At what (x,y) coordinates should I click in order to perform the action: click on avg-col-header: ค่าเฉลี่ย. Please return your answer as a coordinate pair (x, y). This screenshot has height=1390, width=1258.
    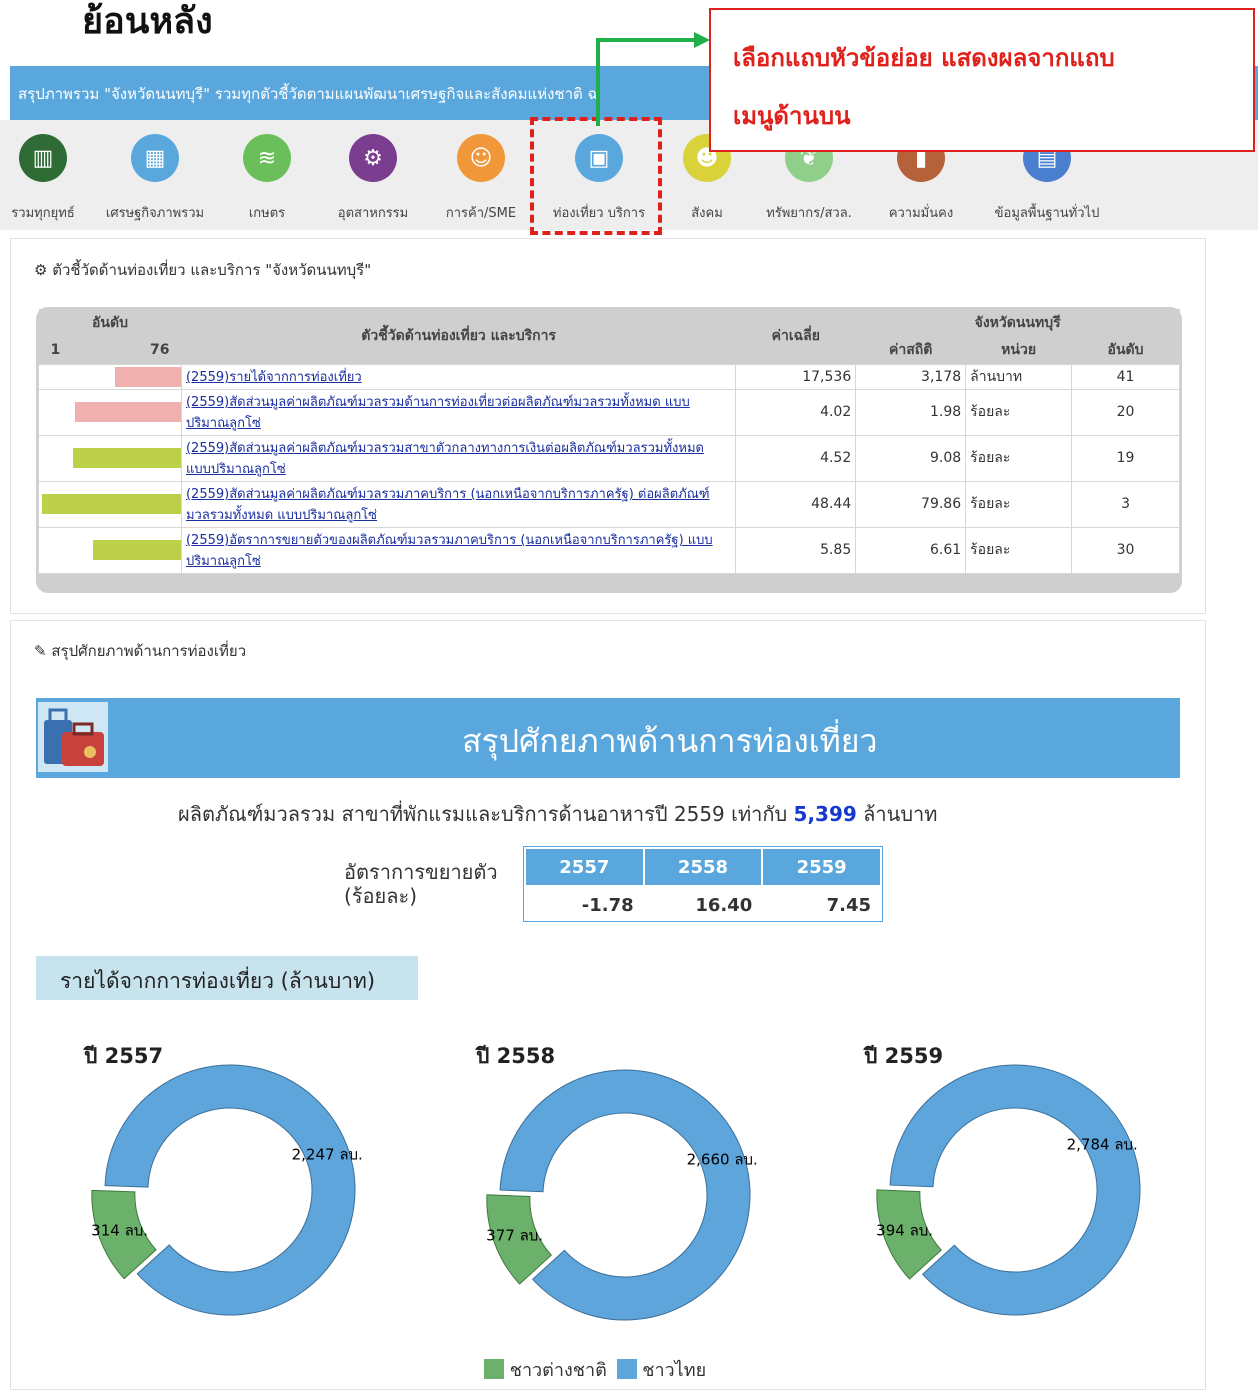
    Looking at the image, I should click on (795, 336).